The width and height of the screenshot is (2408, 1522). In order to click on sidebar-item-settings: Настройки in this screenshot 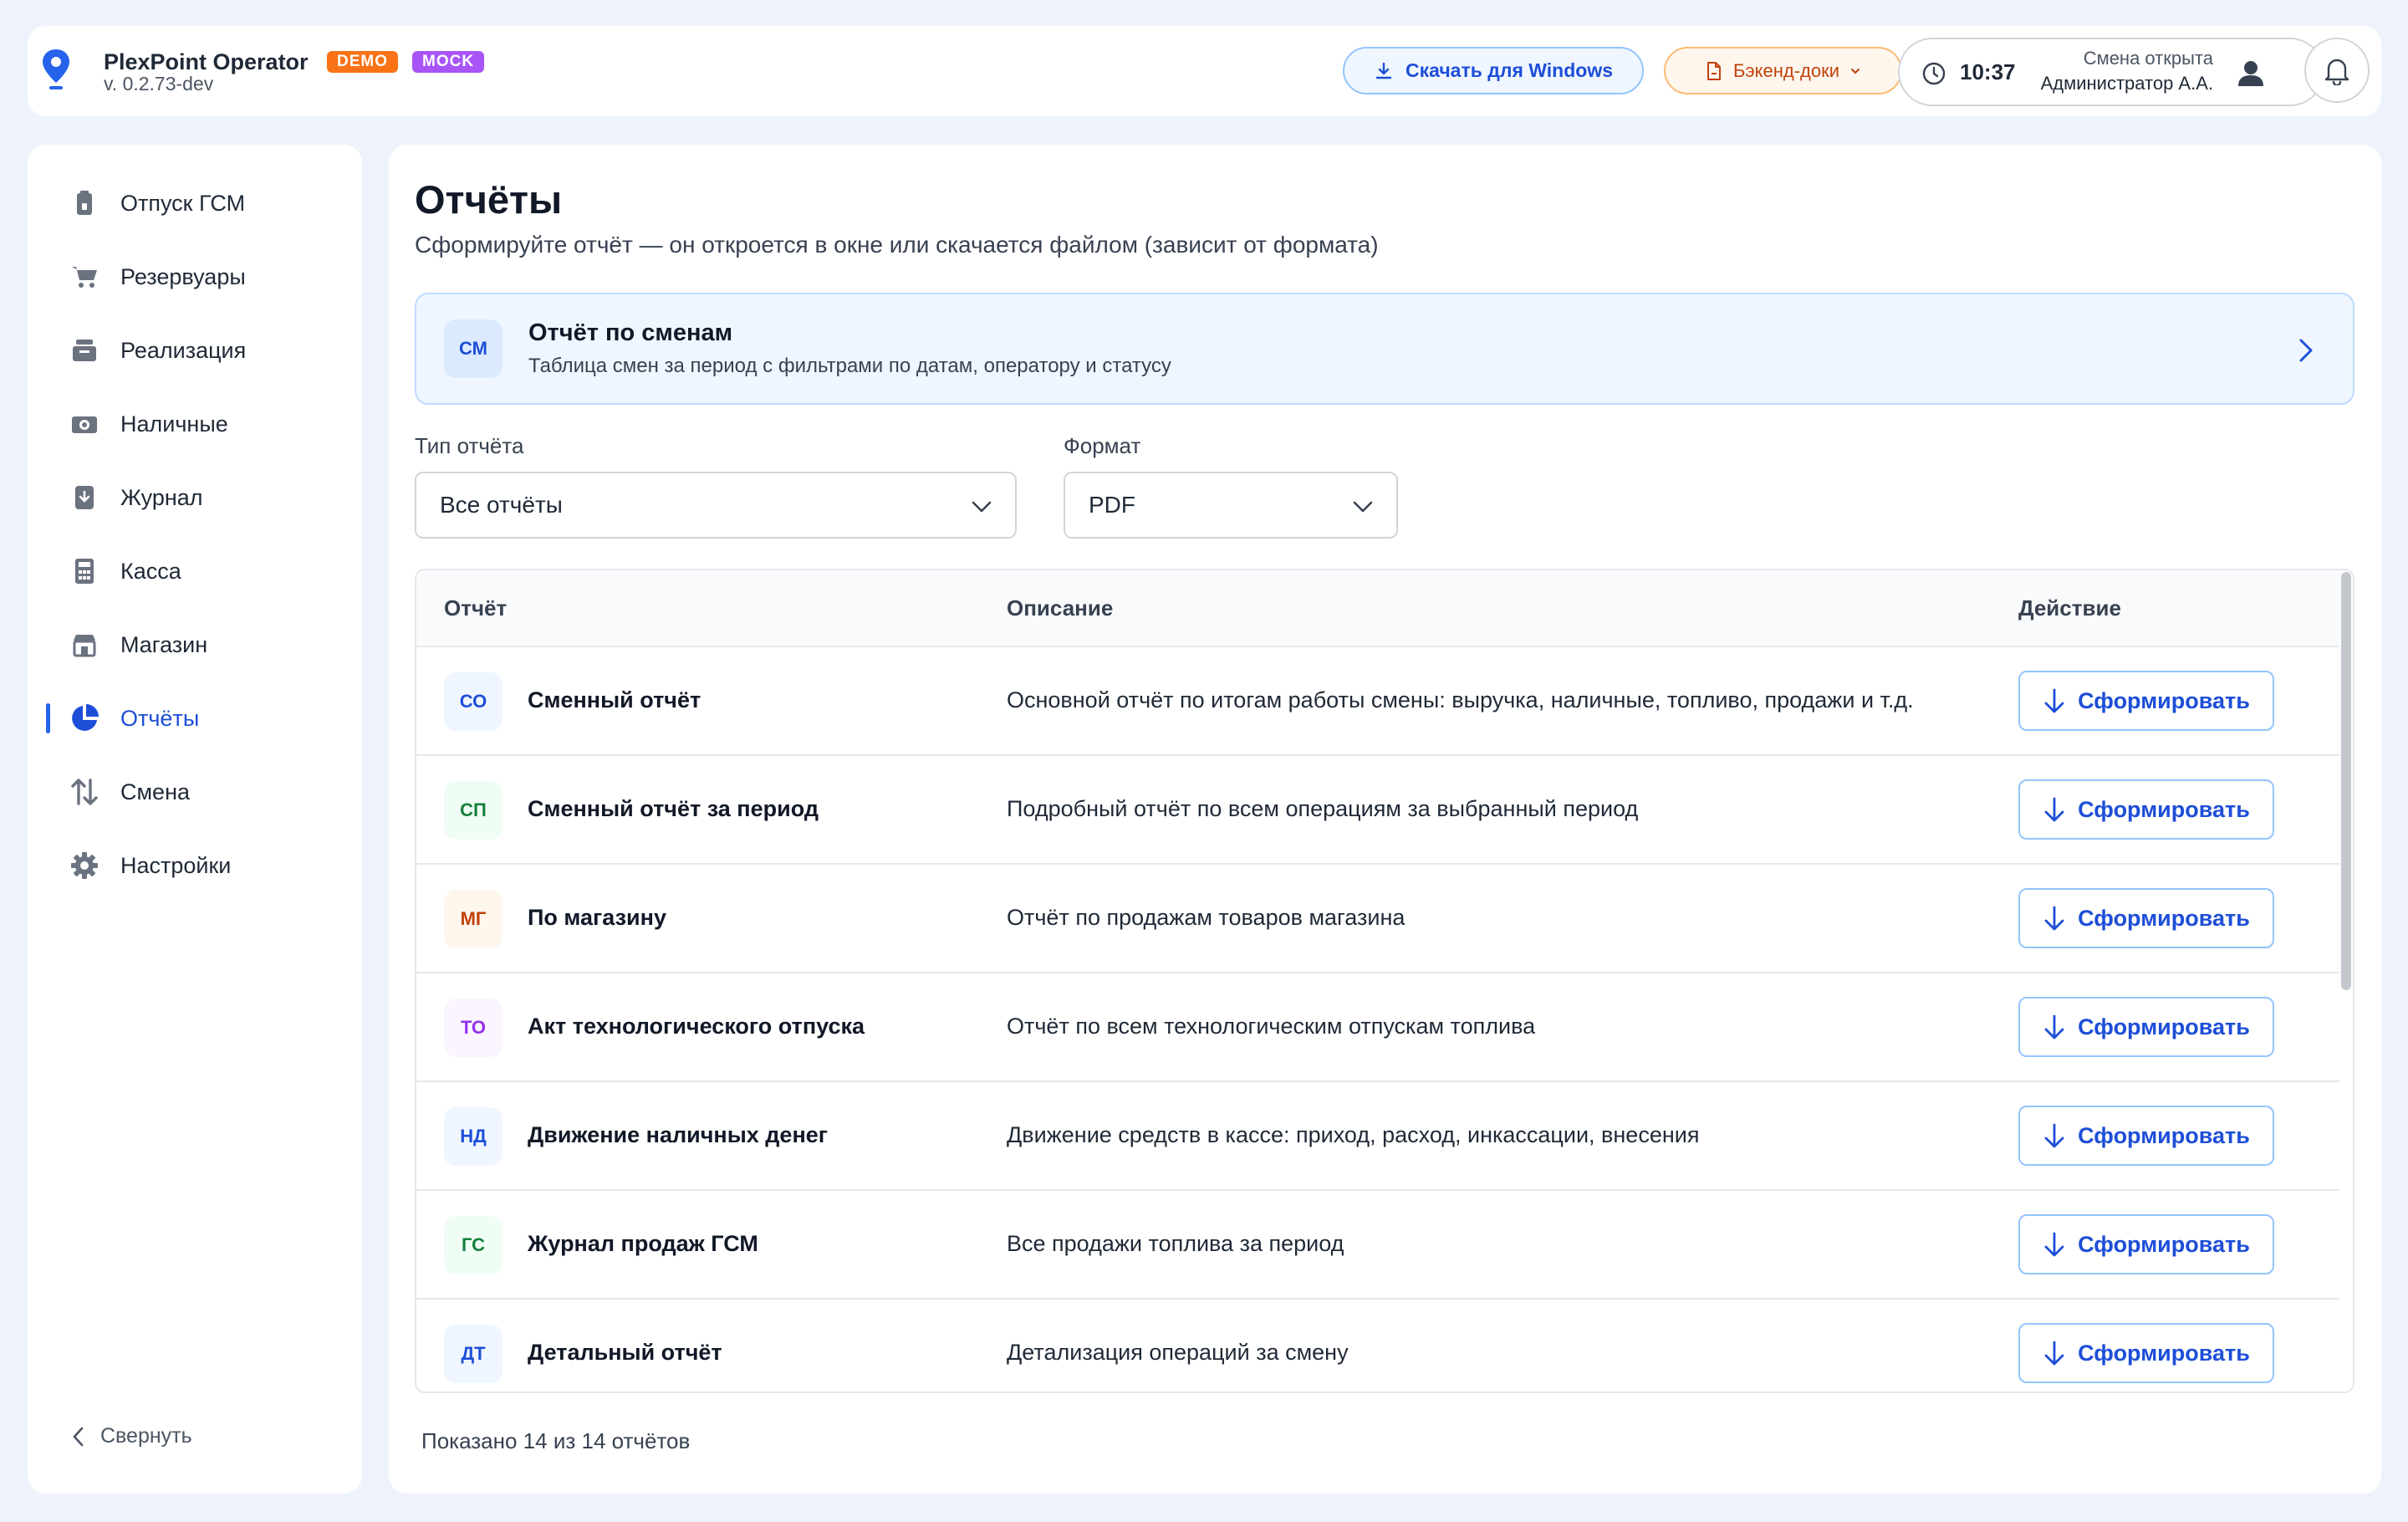, I will do `click(195, 866)`.